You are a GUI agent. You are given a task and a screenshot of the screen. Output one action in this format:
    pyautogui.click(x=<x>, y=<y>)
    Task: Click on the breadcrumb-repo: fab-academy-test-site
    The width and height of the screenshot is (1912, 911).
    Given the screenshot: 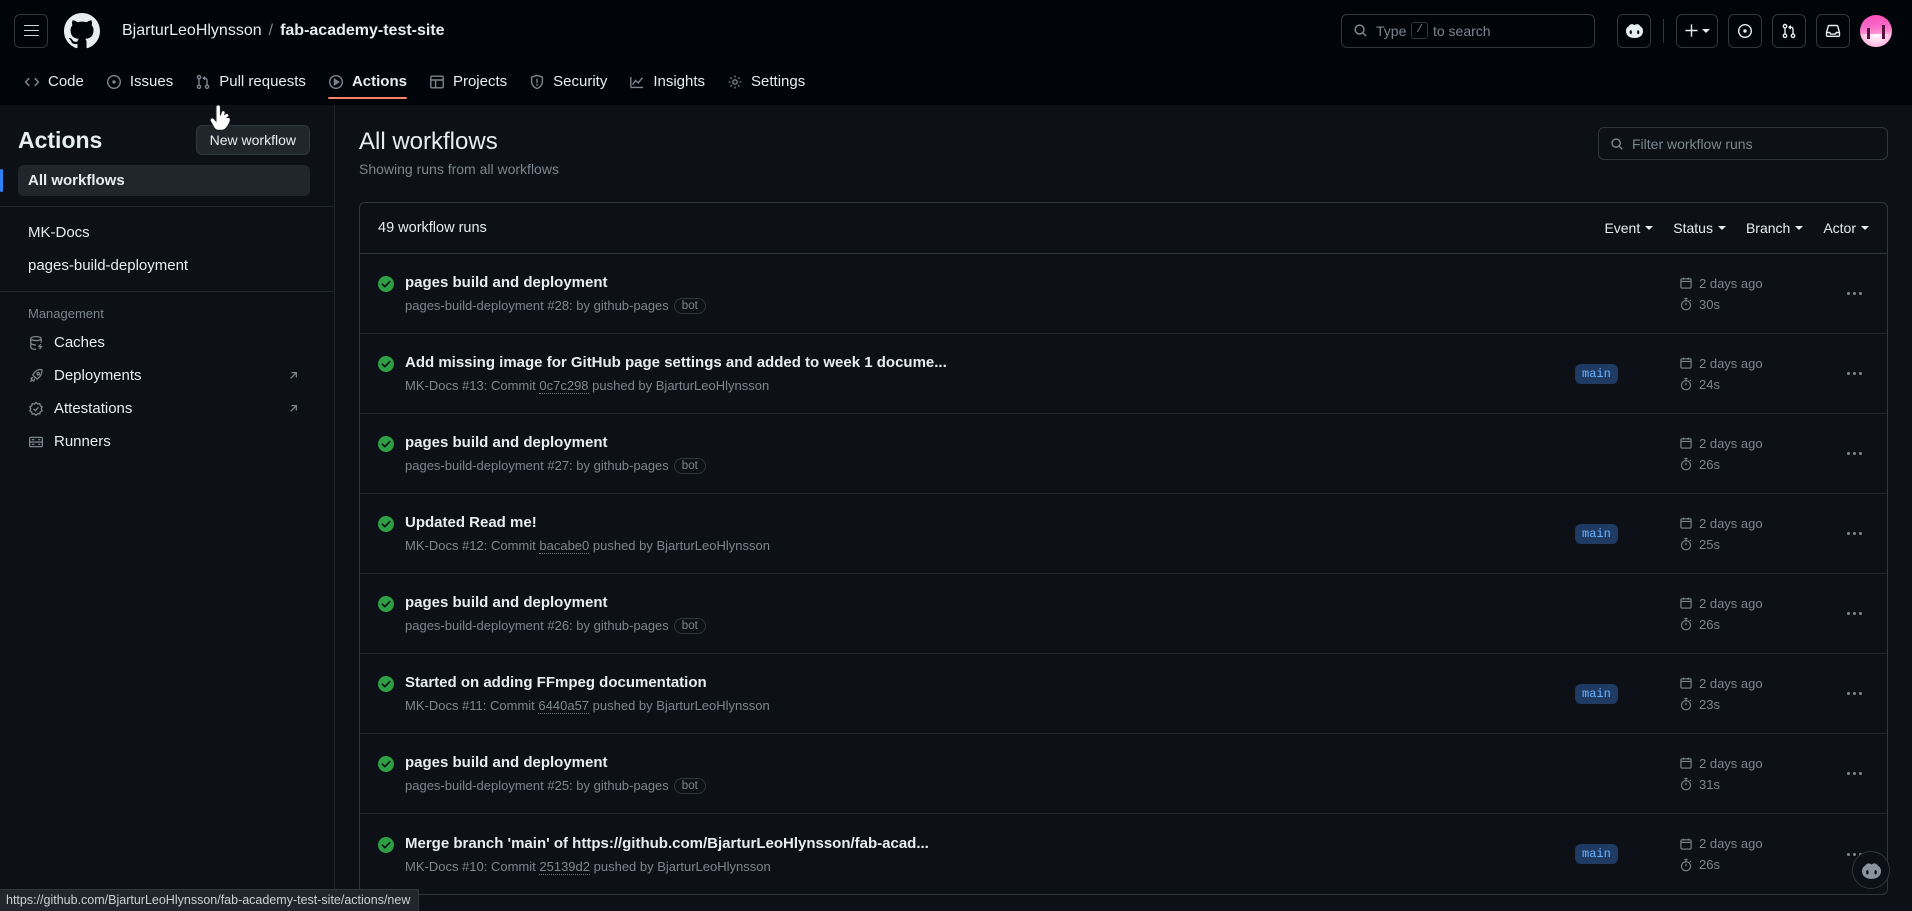 What is the action you would take?
    pyautogui.click(x=362, y=31)
    